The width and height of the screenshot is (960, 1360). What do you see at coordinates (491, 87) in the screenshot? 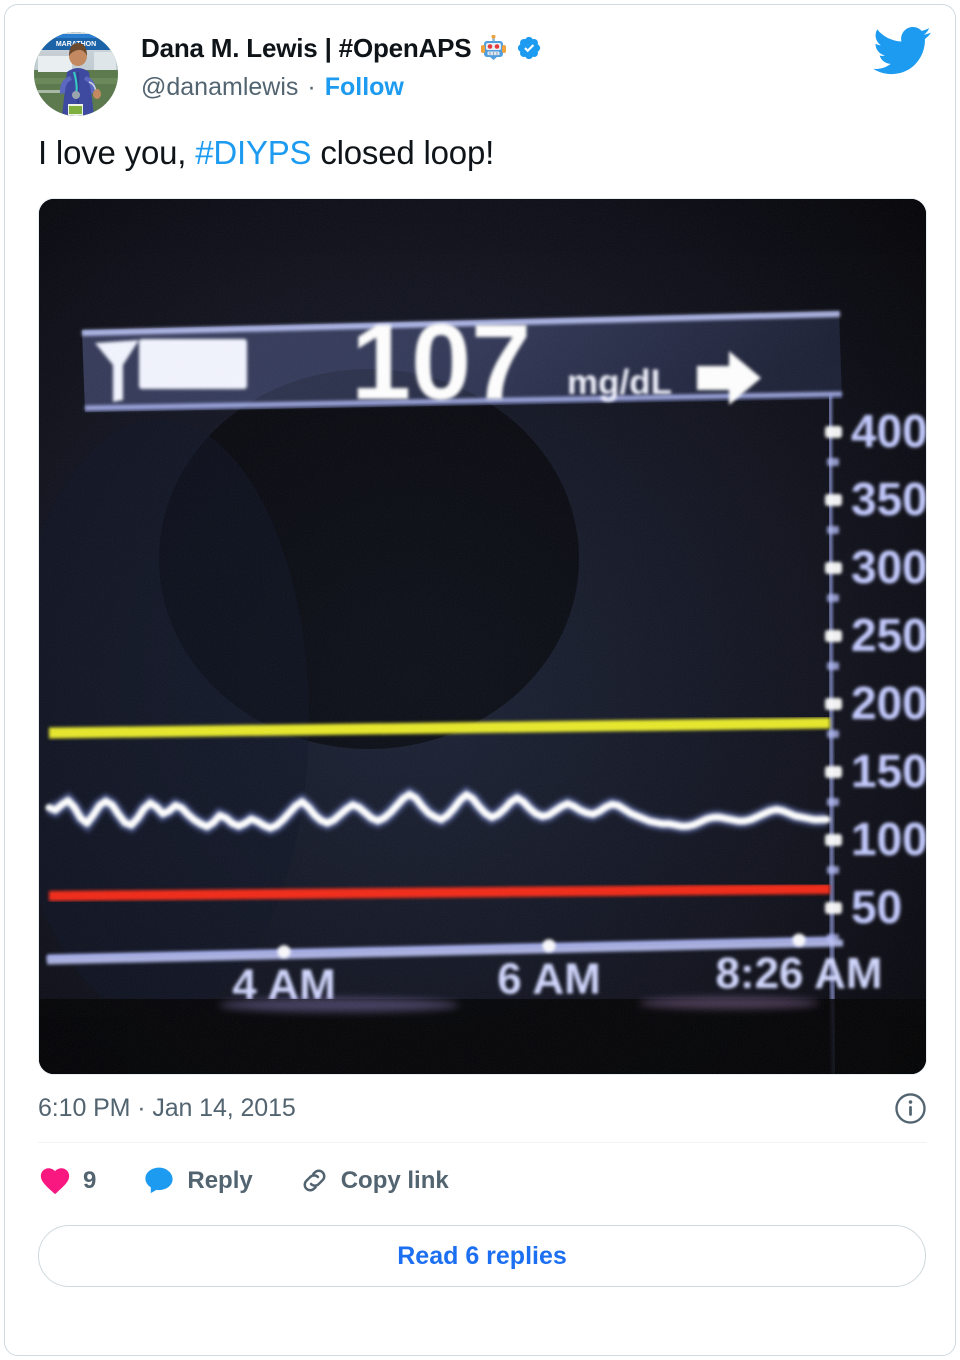
I see `handle-row: @danamlewis · Follow` at bounding box center [491, 87].